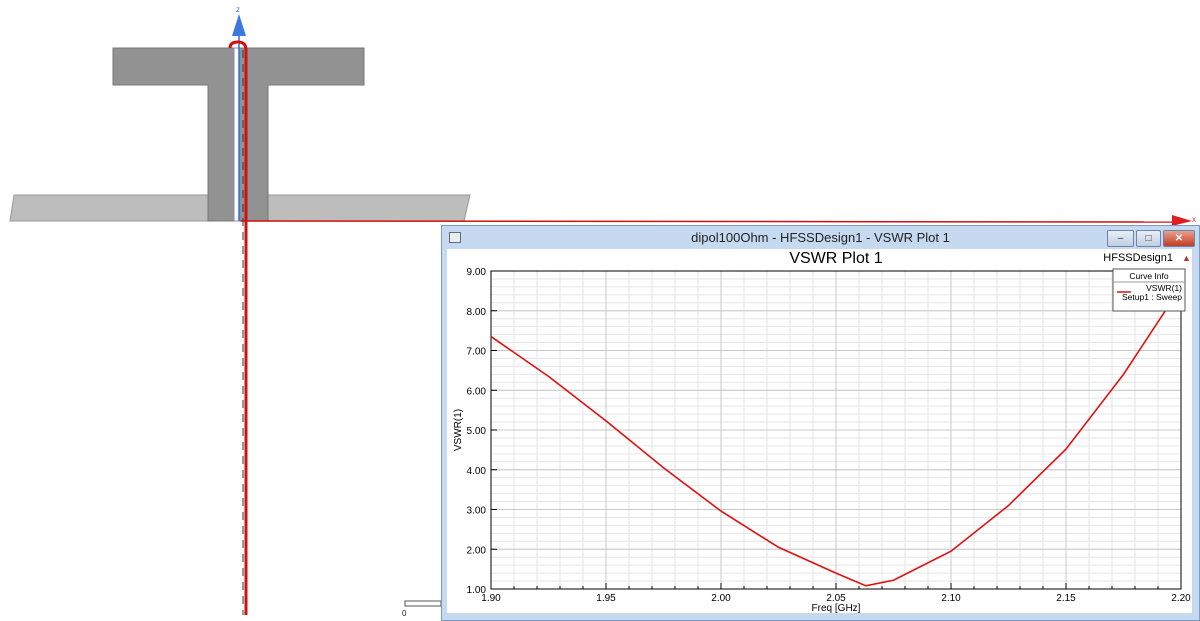 This screenshot has width=1200, height=621. What do you see at coordinates (721, 598) in the screenshot?
I see `x-tick-label: 2.00` at bounding box center [721, 598].